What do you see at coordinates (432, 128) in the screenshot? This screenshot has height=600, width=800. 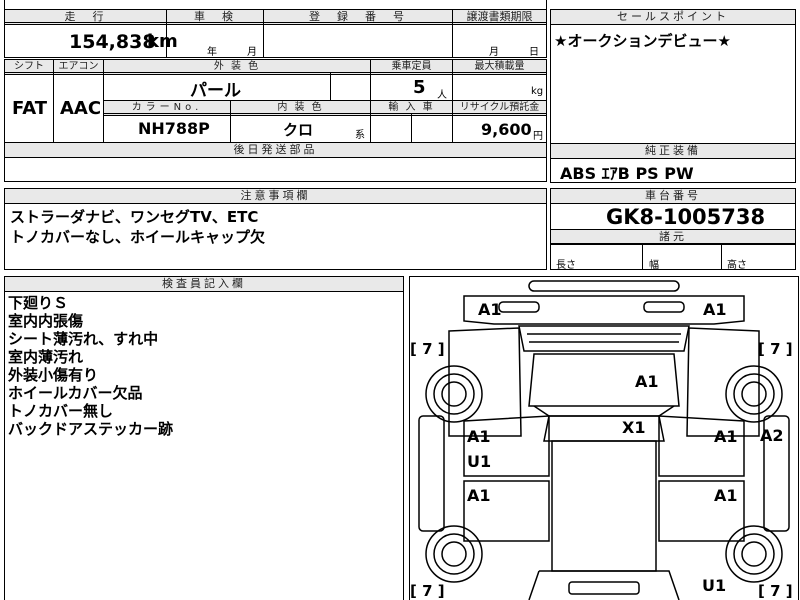 I see `import-cell-right` at bounding box center [432, 128].